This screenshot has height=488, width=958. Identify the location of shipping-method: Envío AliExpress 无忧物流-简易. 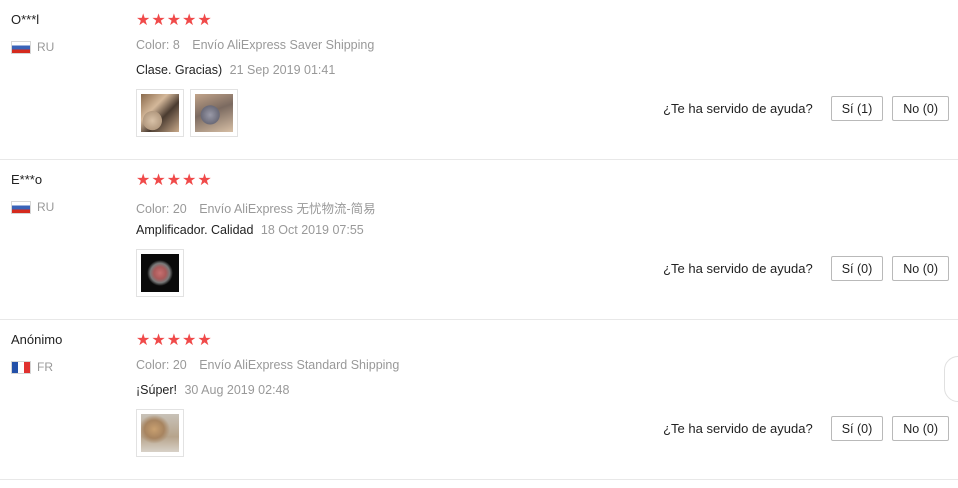
(287, 209).